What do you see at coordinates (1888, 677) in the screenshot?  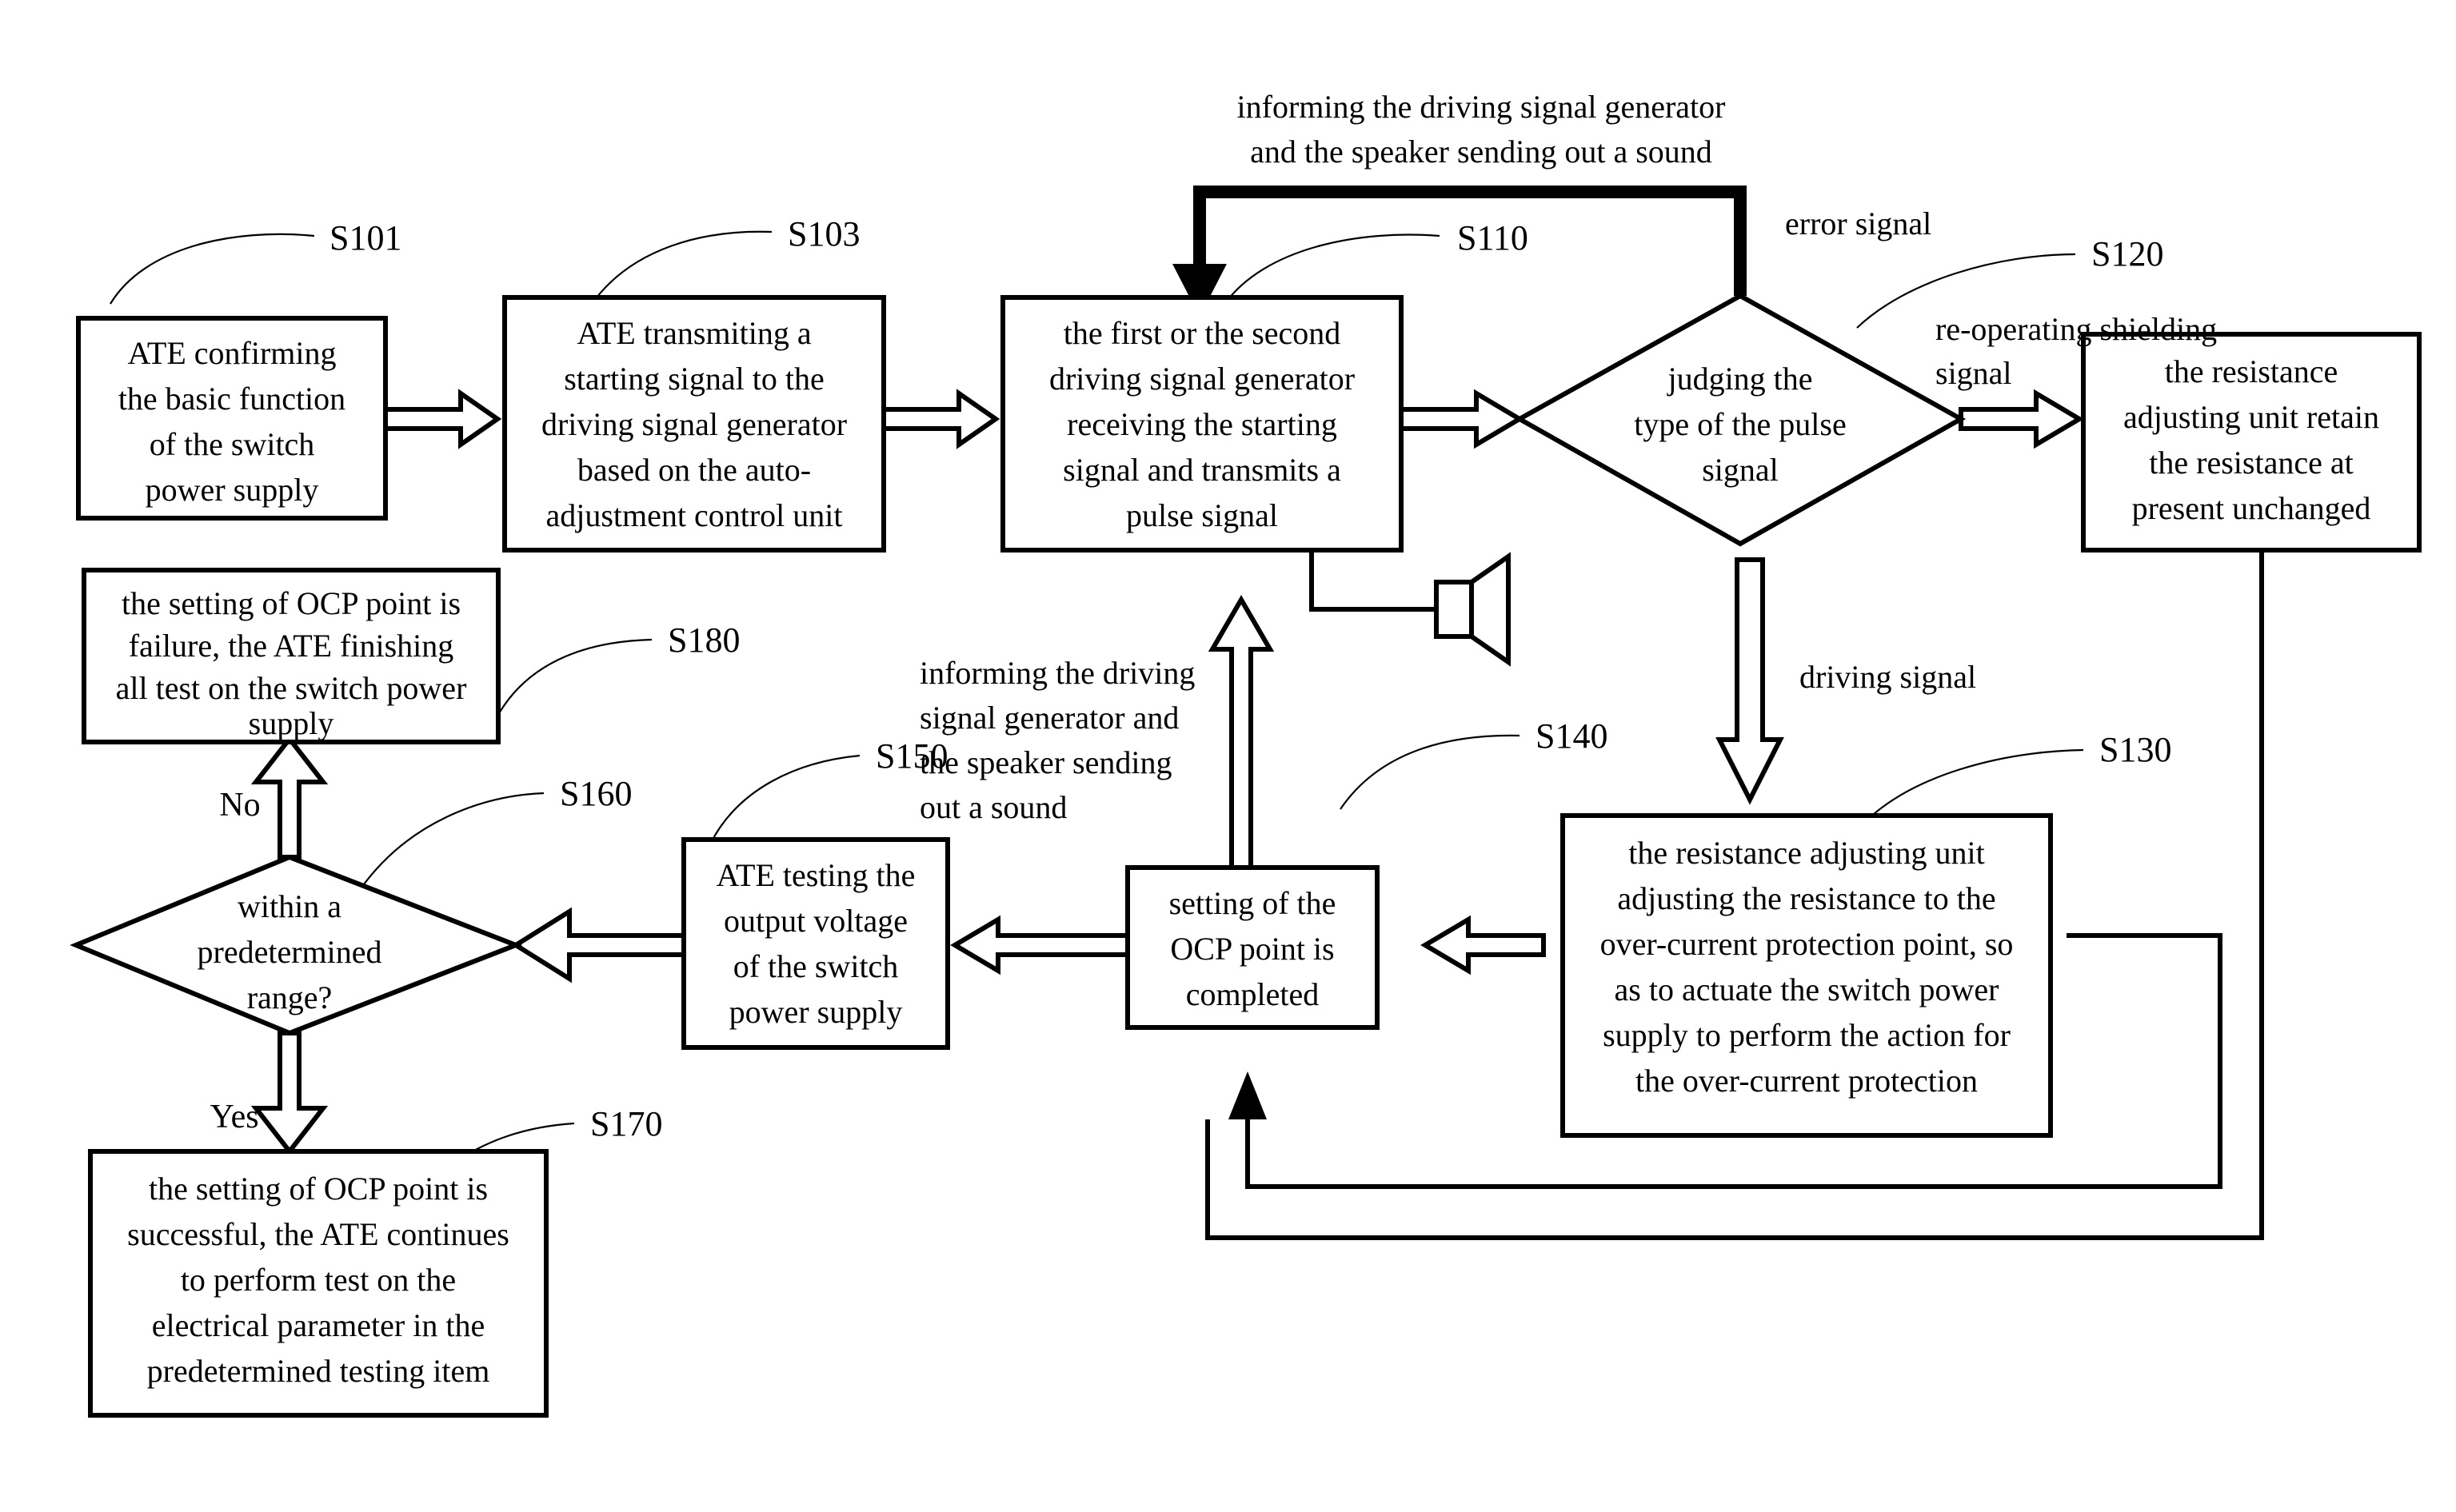 I see `annotation-driving-signal: driving signal` at bounding box center [1888, 677].